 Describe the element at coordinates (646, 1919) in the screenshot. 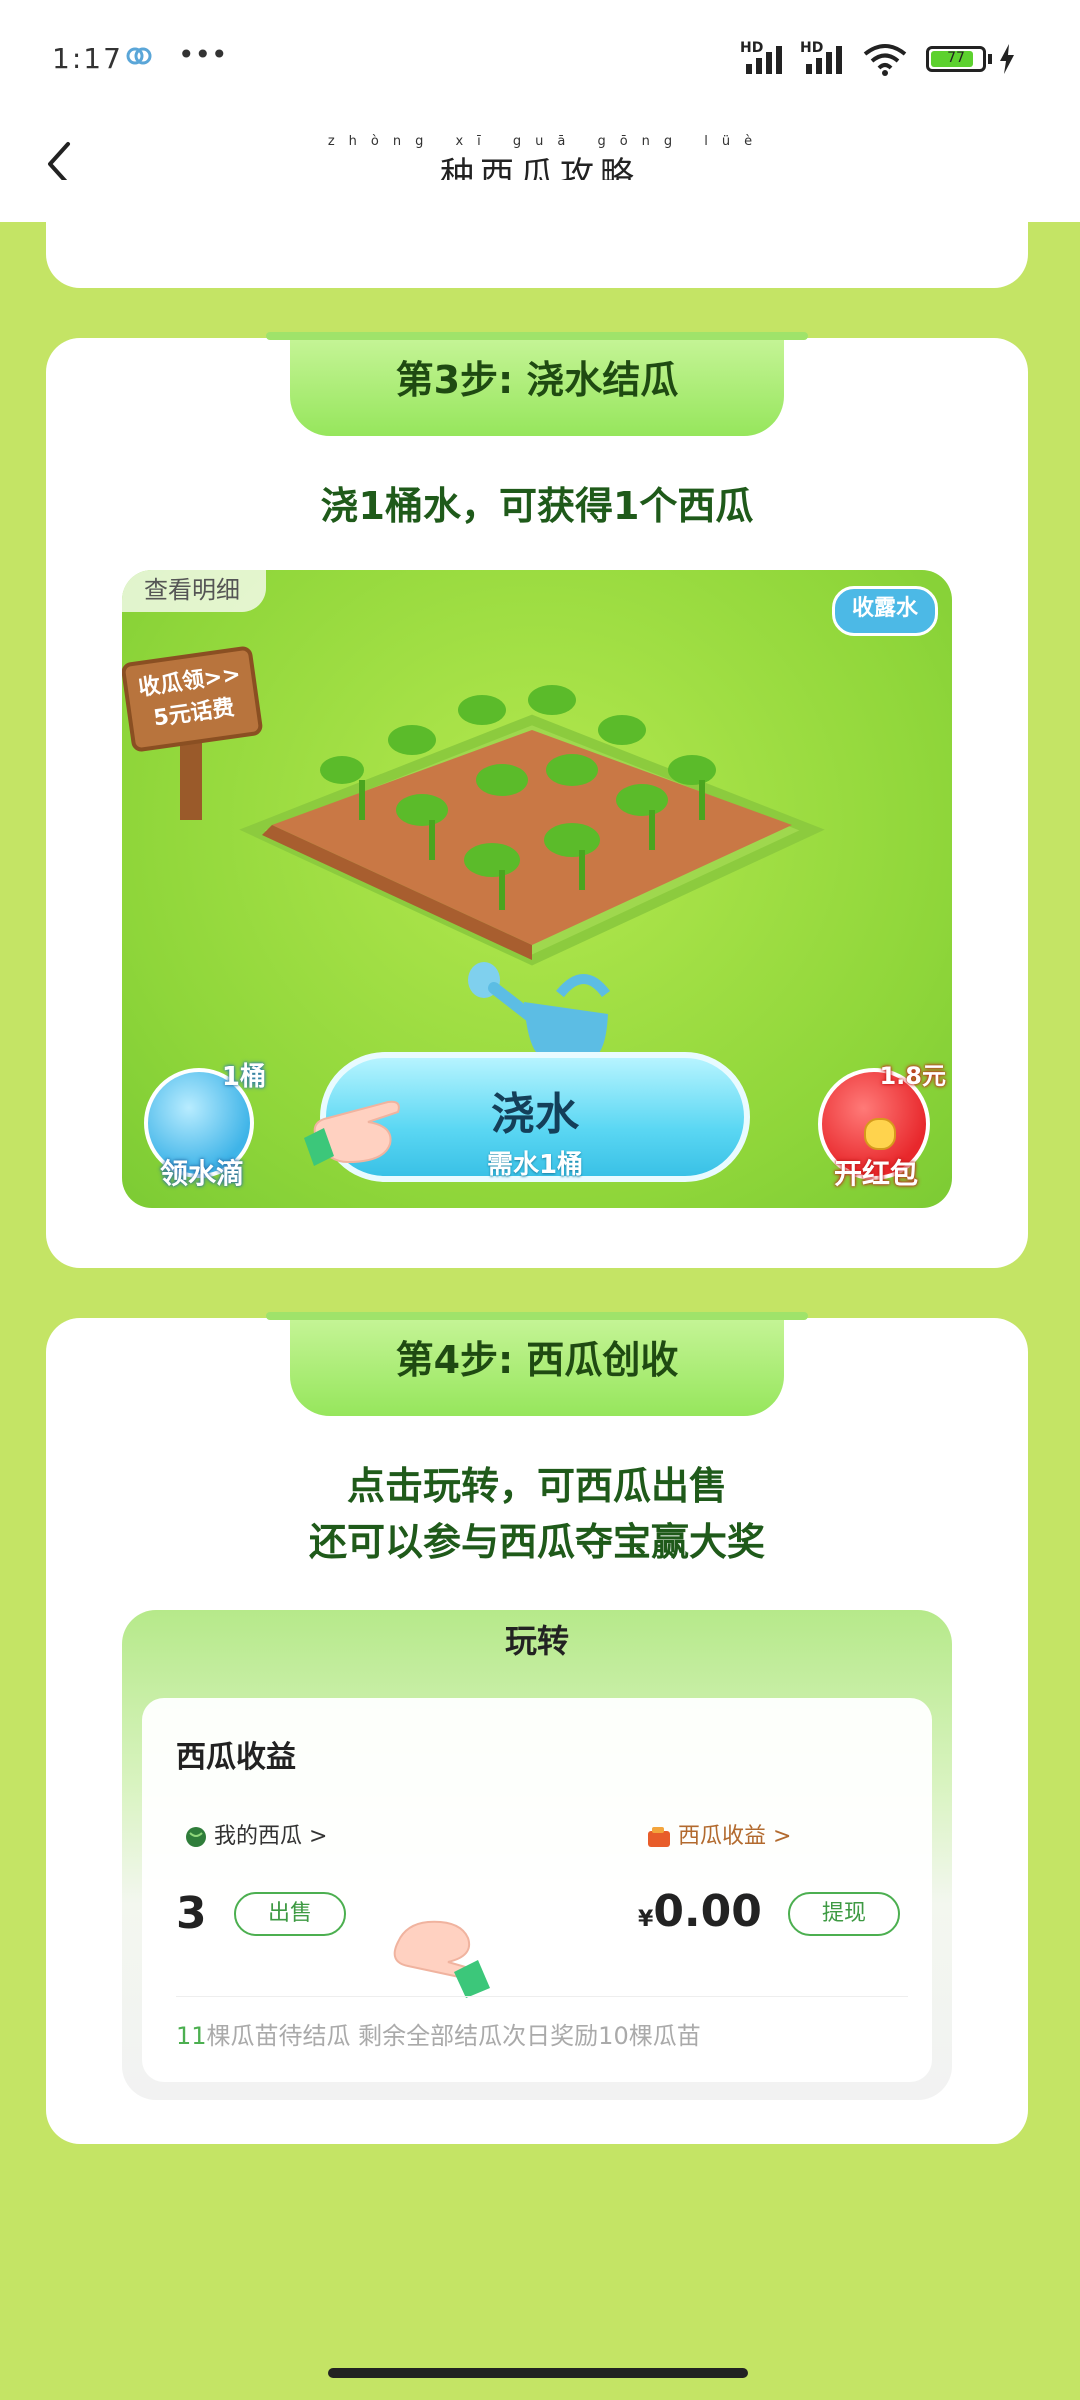

I see `currency-symbol: ¥` at that location.